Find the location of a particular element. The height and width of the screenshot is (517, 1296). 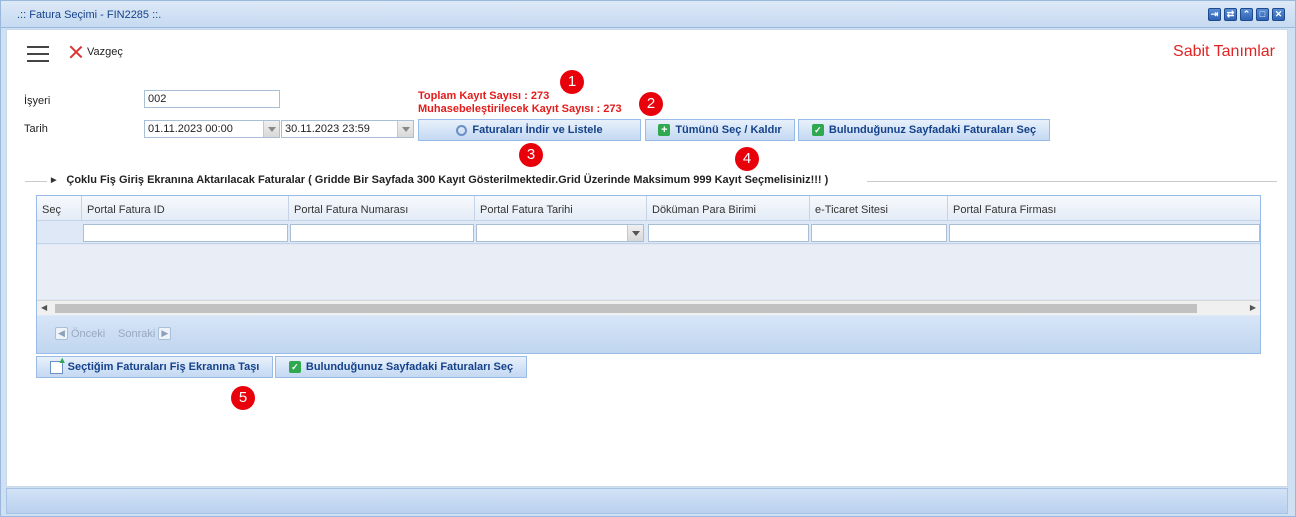

select-page-button: ✓ Bulunduğunuz Sayfadaki Faturaları Seç is located at coordinates (924, 130).